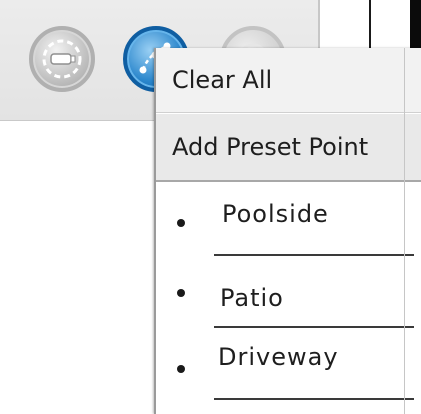  What do you see at coordinates (415, 24) in the screenshot?
I see `background-edge` at bounding box center [415, 24].